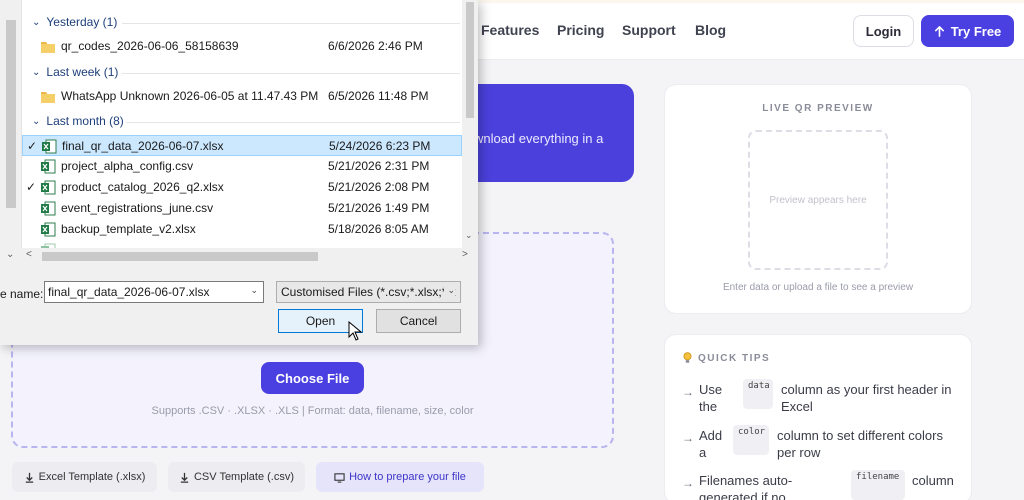 The image size is (1024, 500). What do you see at coordinates (92, 477) in the screenshot?
I see `excel-template-label: Excel Template (.xlsx)` at bounding box center [92, 477].